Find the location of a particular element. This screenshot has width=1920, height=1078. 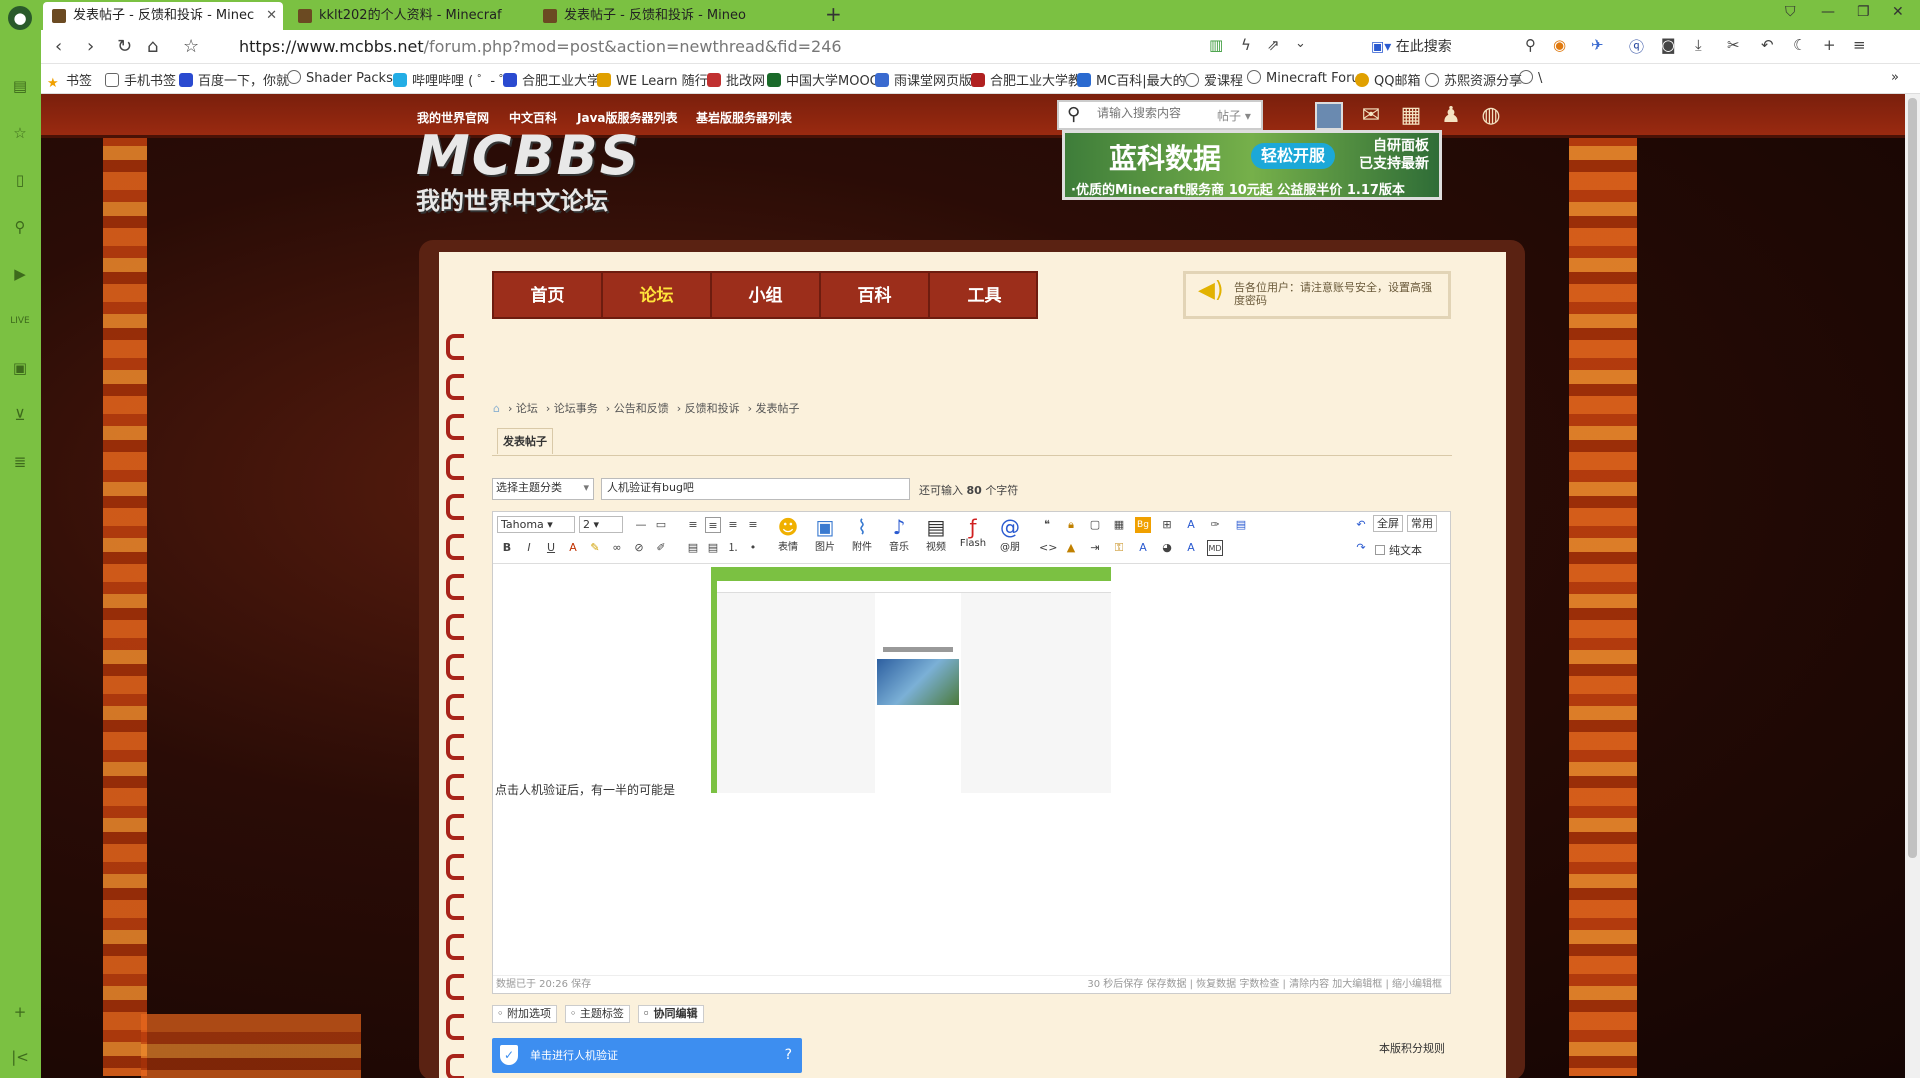

link-icon: ∞ is located at coordinates (617, 548).